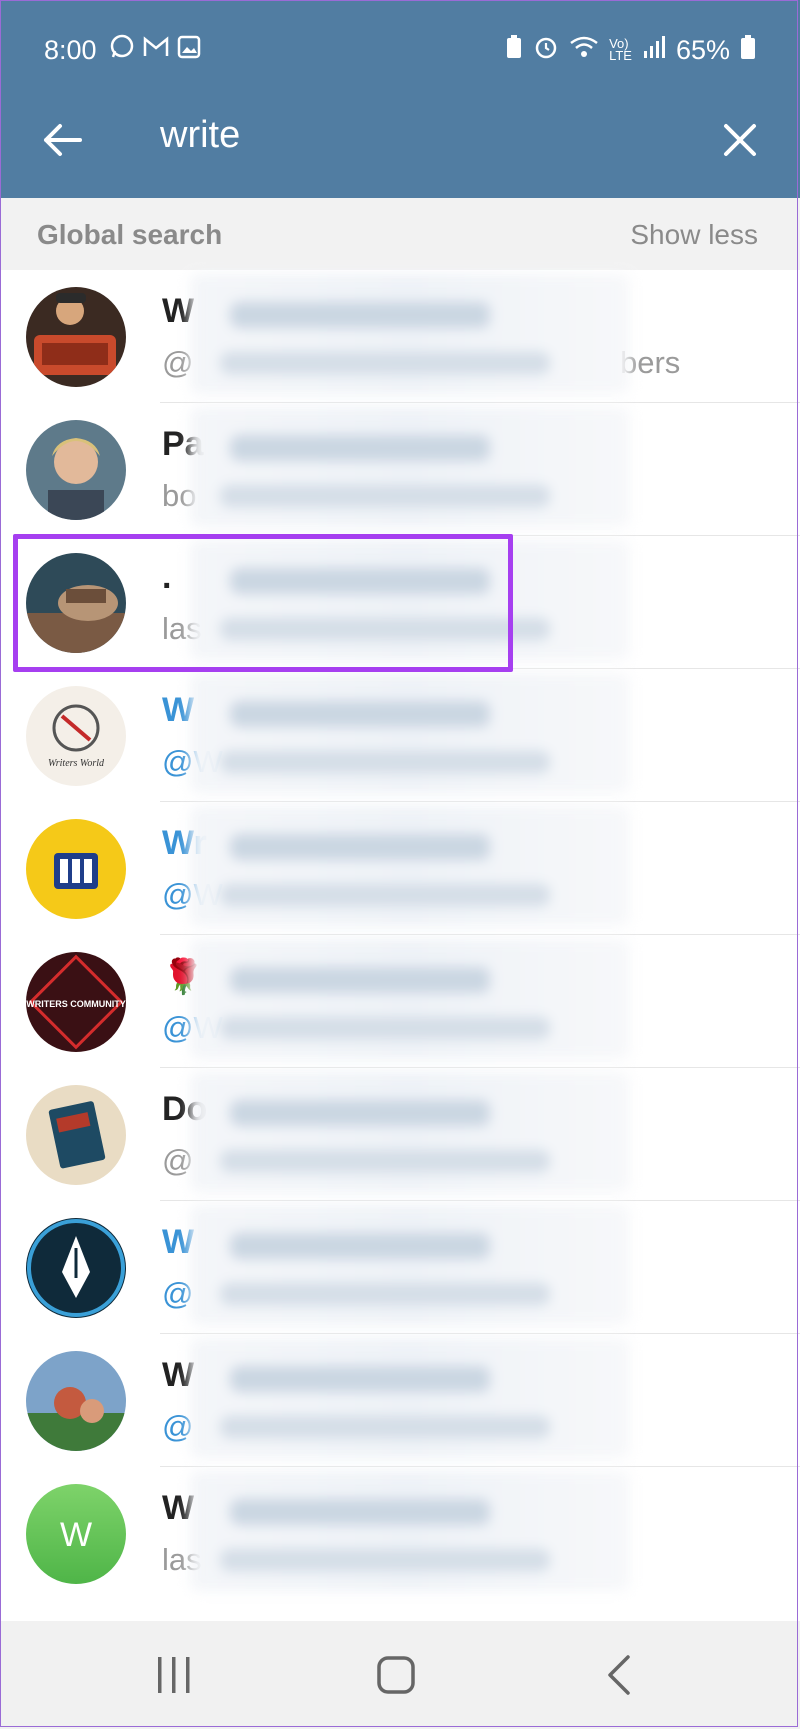  I want to click on result-subtitle: @ bers, so click(421, 363).